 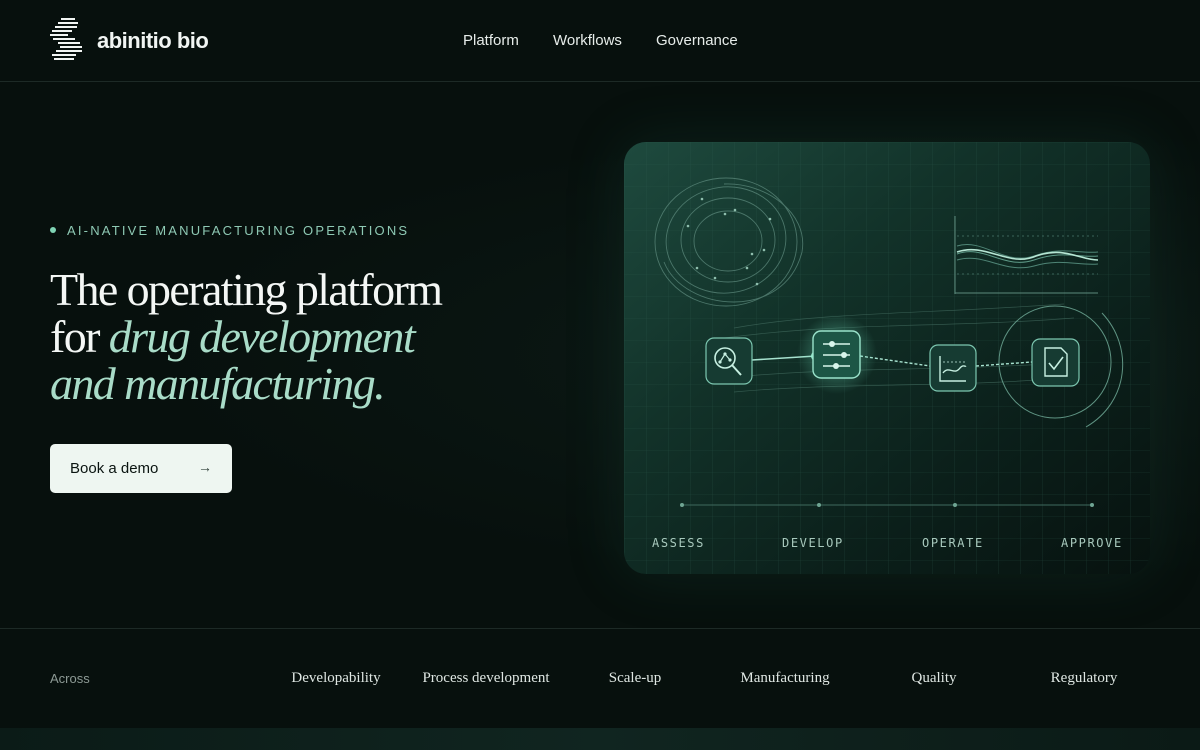 I want to click on headline-line-1: The operating platform, so click(x=246, y=289).